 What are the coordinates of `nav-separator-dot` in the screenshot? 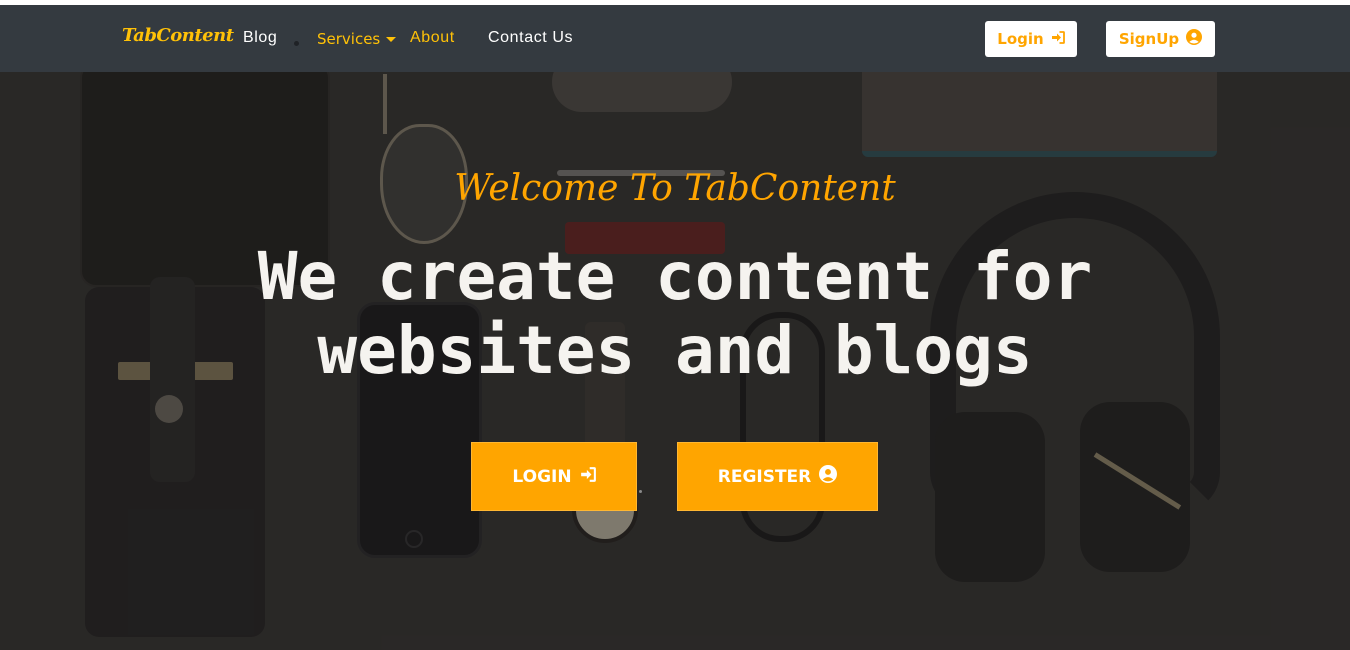 It's located at (296, 43).